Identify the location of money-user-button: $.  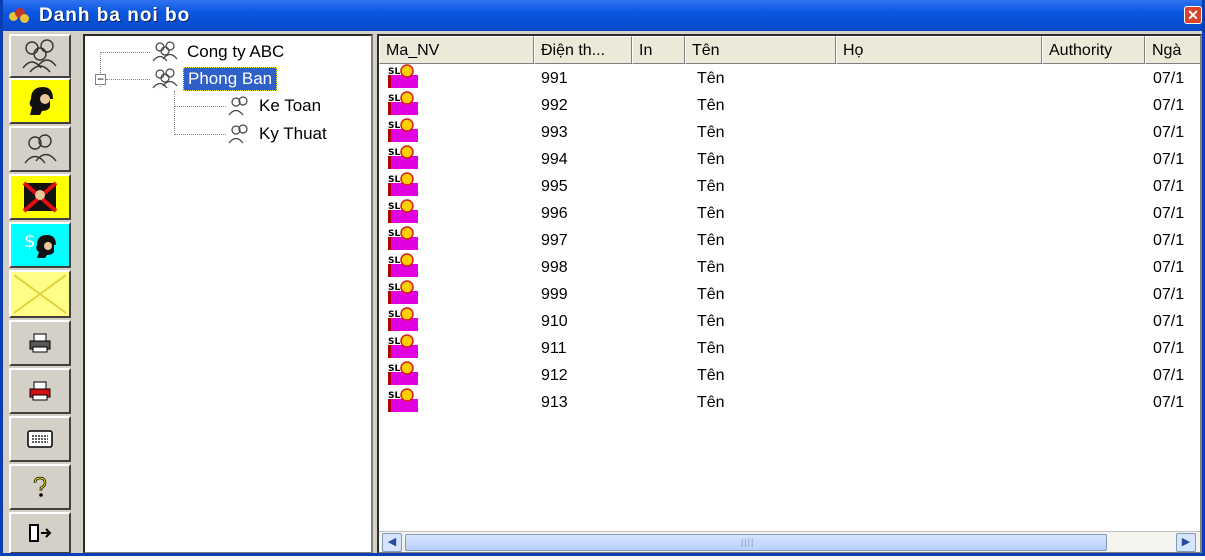
(40, 245).